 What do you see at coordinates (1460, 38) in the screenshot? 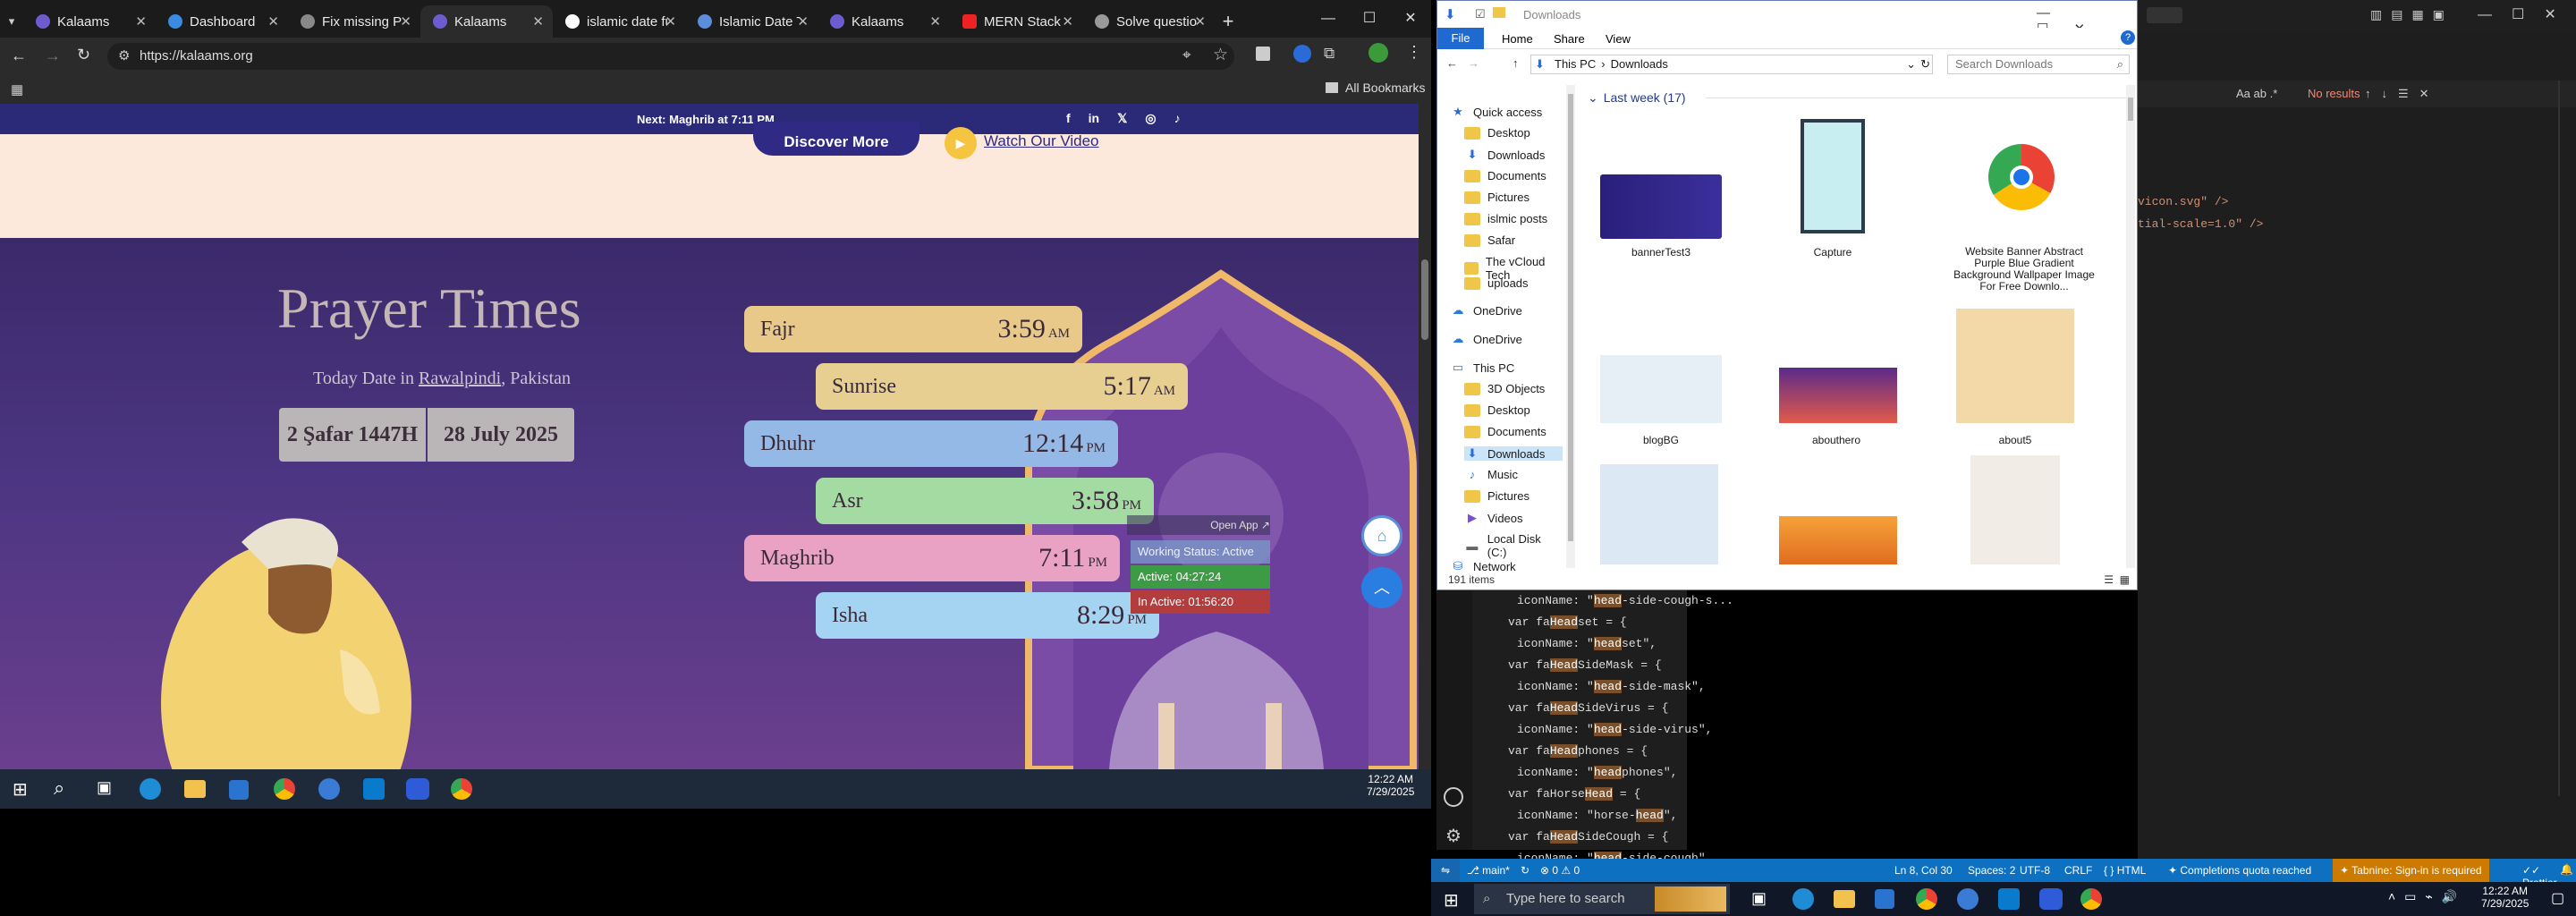
I see `ribbon-tab-file: File` at bounding box center [1460, 38].